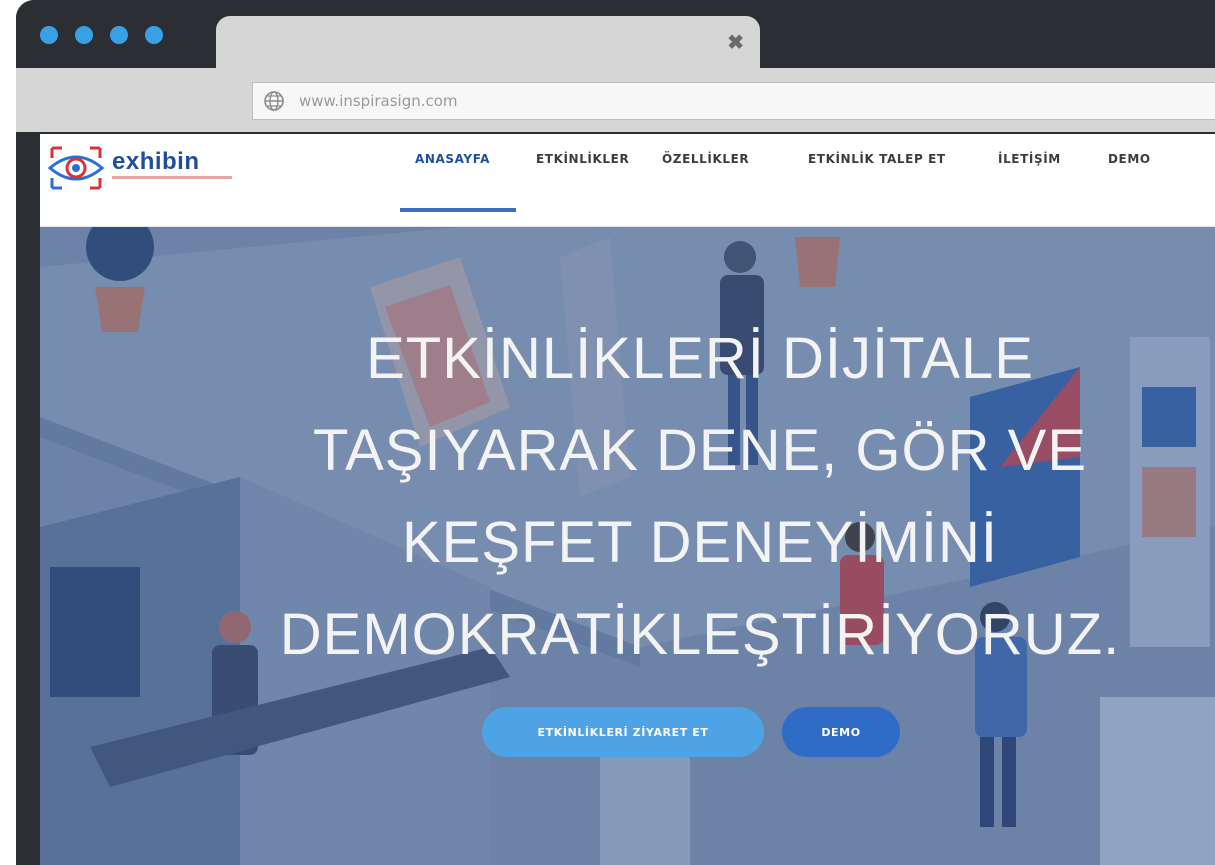  Describe the element at coordinates (582, 159) in the screenshot. I see `nav-item-etkinlikler: ETKİNLİKLER` at that location.